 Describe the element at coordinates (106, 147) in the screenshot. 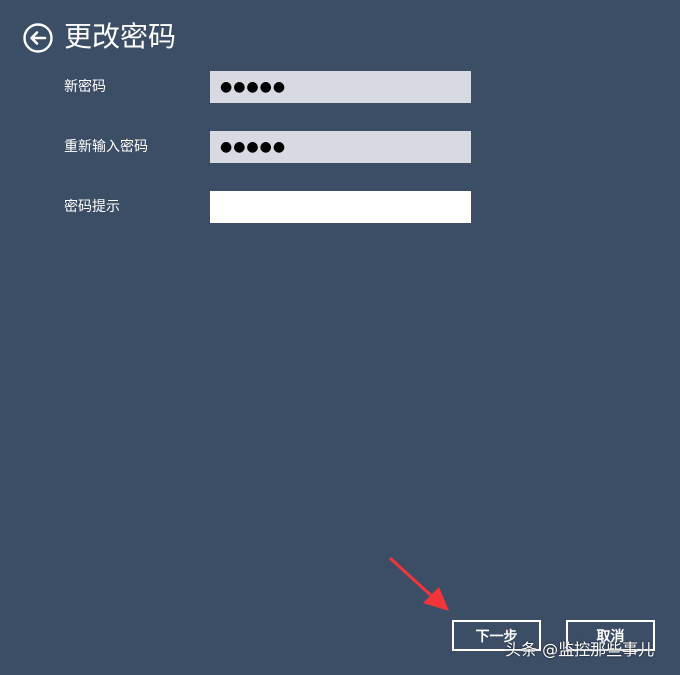

I see `confirm-password-label: 重新输入密码` at that location.